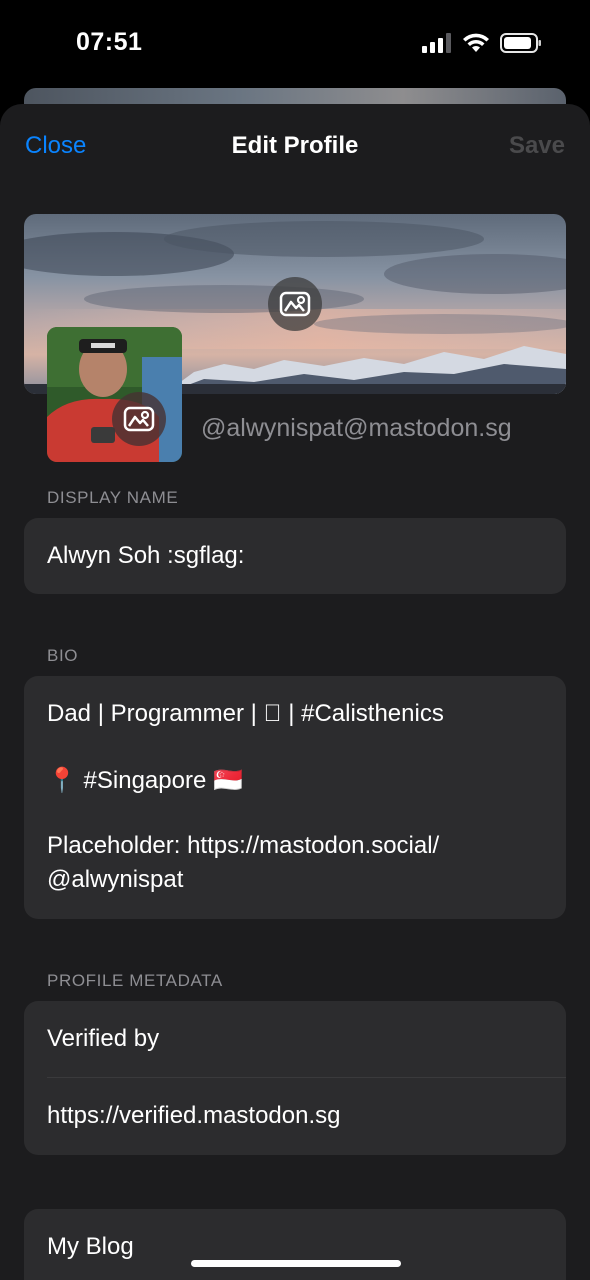  What do you see at coordinates (537, 146) in the screenshot?
I see `save-button: Save` at bounding box center [537, 146].